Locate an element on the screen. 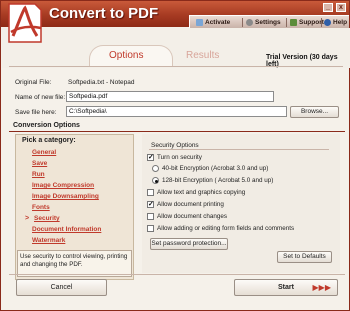 Image resolution: width=350 pixels, height=311 pixels. save-path-label: Save file here: is located at coordinates (36, 112).